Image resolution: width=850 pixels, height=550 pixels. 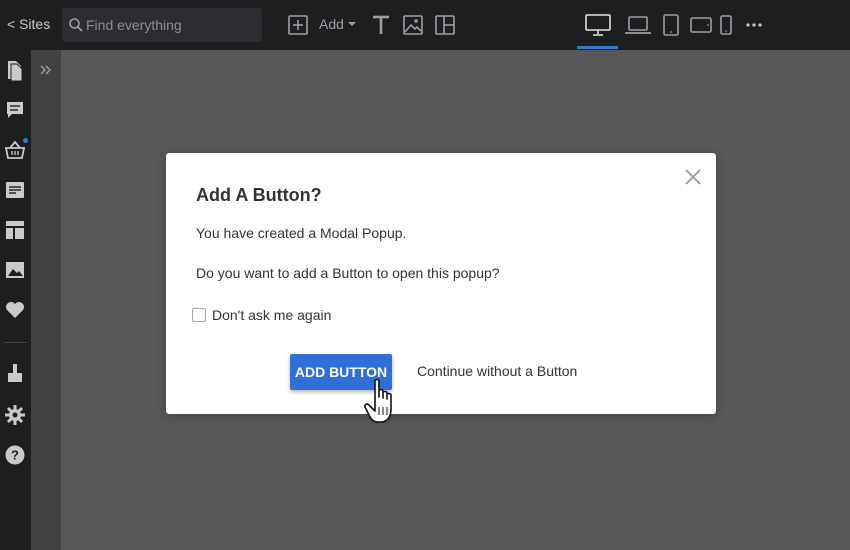 I want to click on laptop-icon, so click(x=638, y=25).